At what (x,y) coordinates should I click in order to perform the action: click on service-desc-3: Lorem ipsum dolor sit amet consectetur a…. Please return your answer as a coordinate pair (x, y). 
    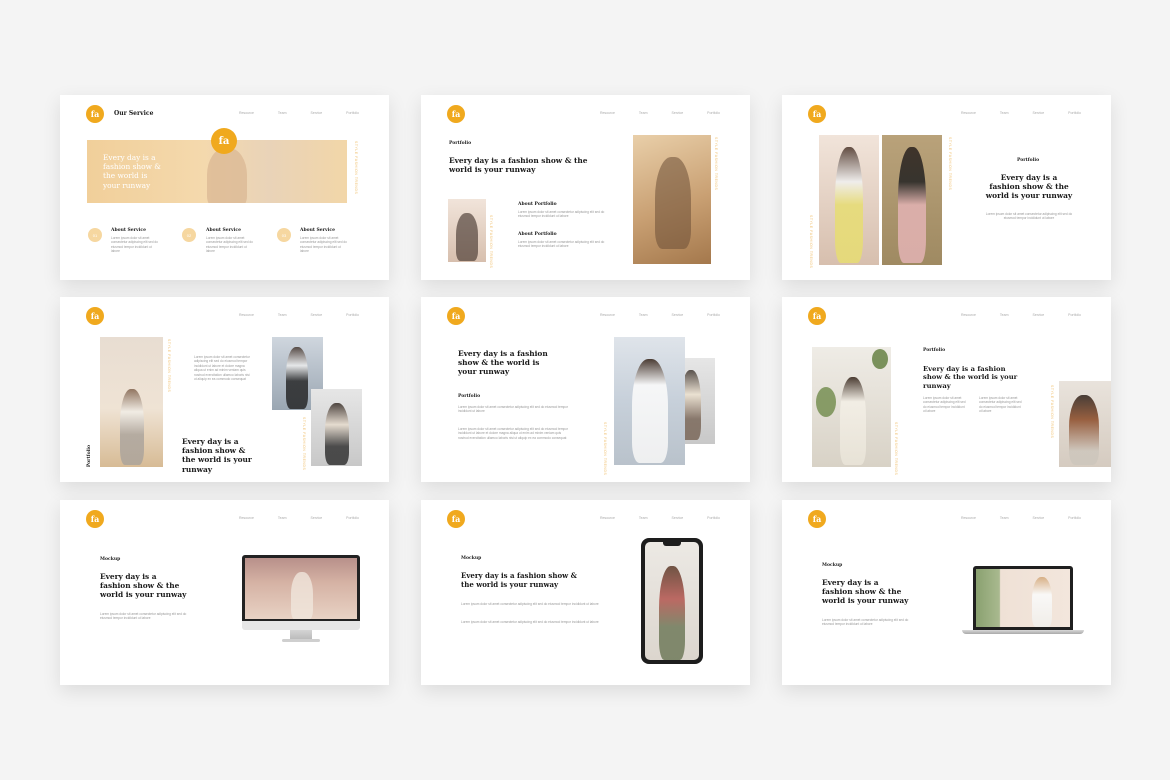
    Looking at the image, I should click on (323, 245).